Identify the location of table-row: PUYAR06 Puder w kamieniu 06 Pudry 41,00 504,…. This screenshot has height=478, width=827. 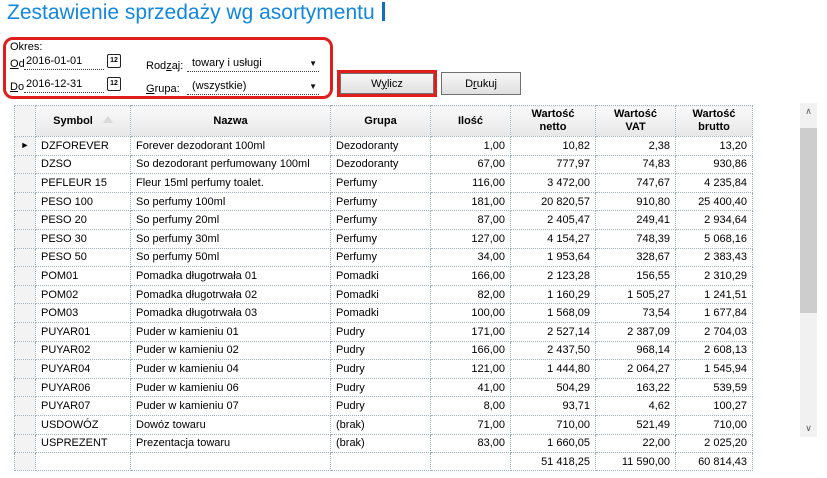
(383, 387).